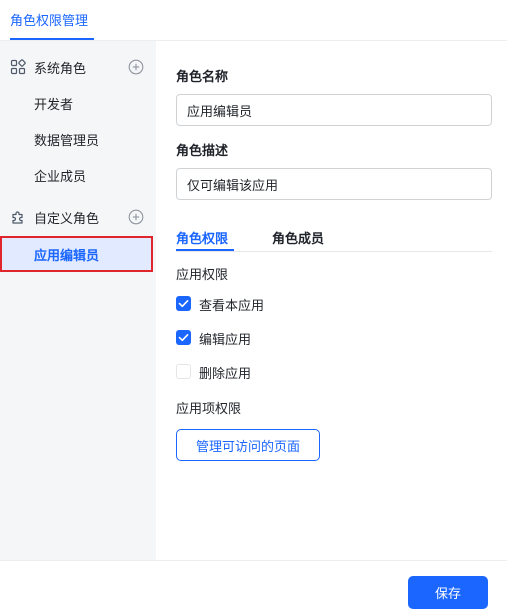  I want to click on sidebar-item-enterprise-member: 企业成员, so click(78, 175).